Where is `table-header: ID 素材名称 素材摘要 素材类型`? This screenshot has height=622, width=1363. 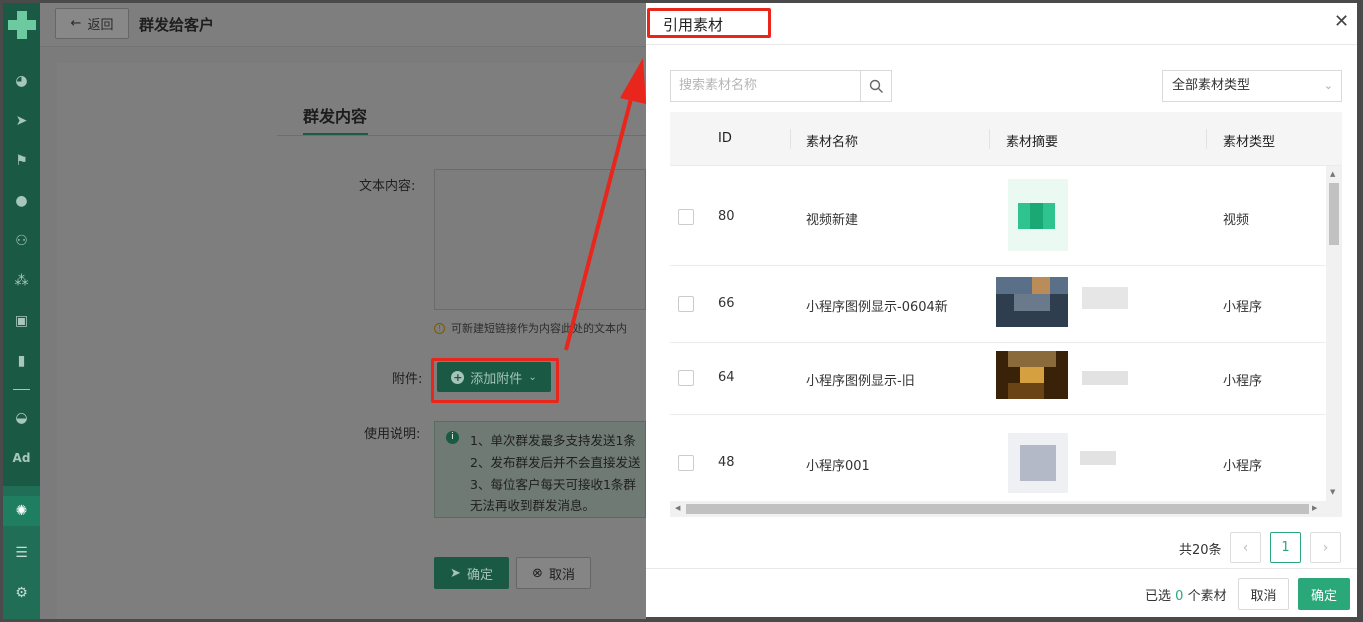
table-header: ID 素材名称 素材摘要 素材类型 is located at coordinates (1006, 139).